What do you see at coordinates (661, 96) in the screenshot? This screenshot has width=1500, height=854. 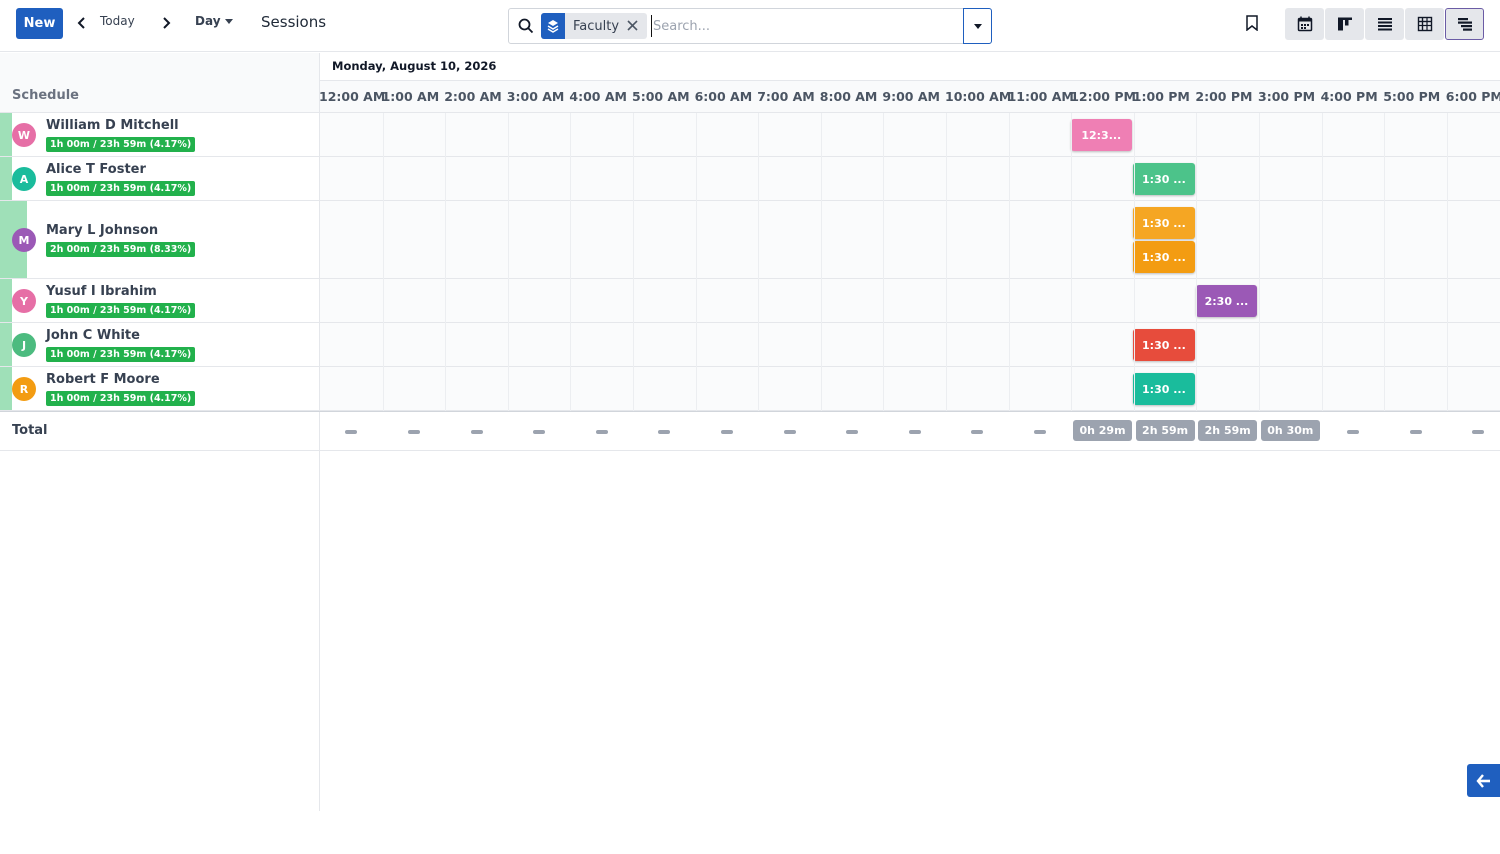 I see `hour-label: 5:00 AM` at bounding box center [661, 96].